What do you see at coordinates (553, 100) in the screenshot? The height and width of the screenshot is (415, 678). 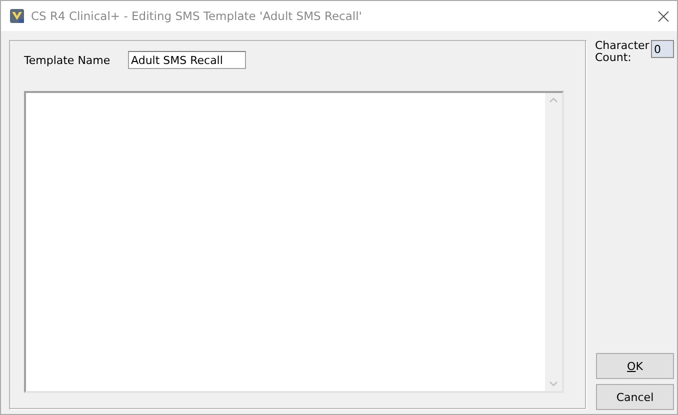 I see `scroll-up-icon` at bounding box center [553, 100].